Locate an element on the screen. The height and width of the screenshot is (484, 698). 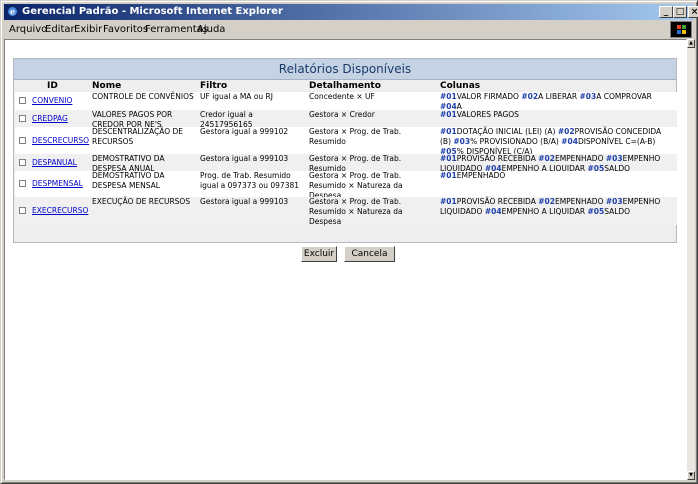
report-id-link: DESPMENSAL is located at coordinates (57, 183).